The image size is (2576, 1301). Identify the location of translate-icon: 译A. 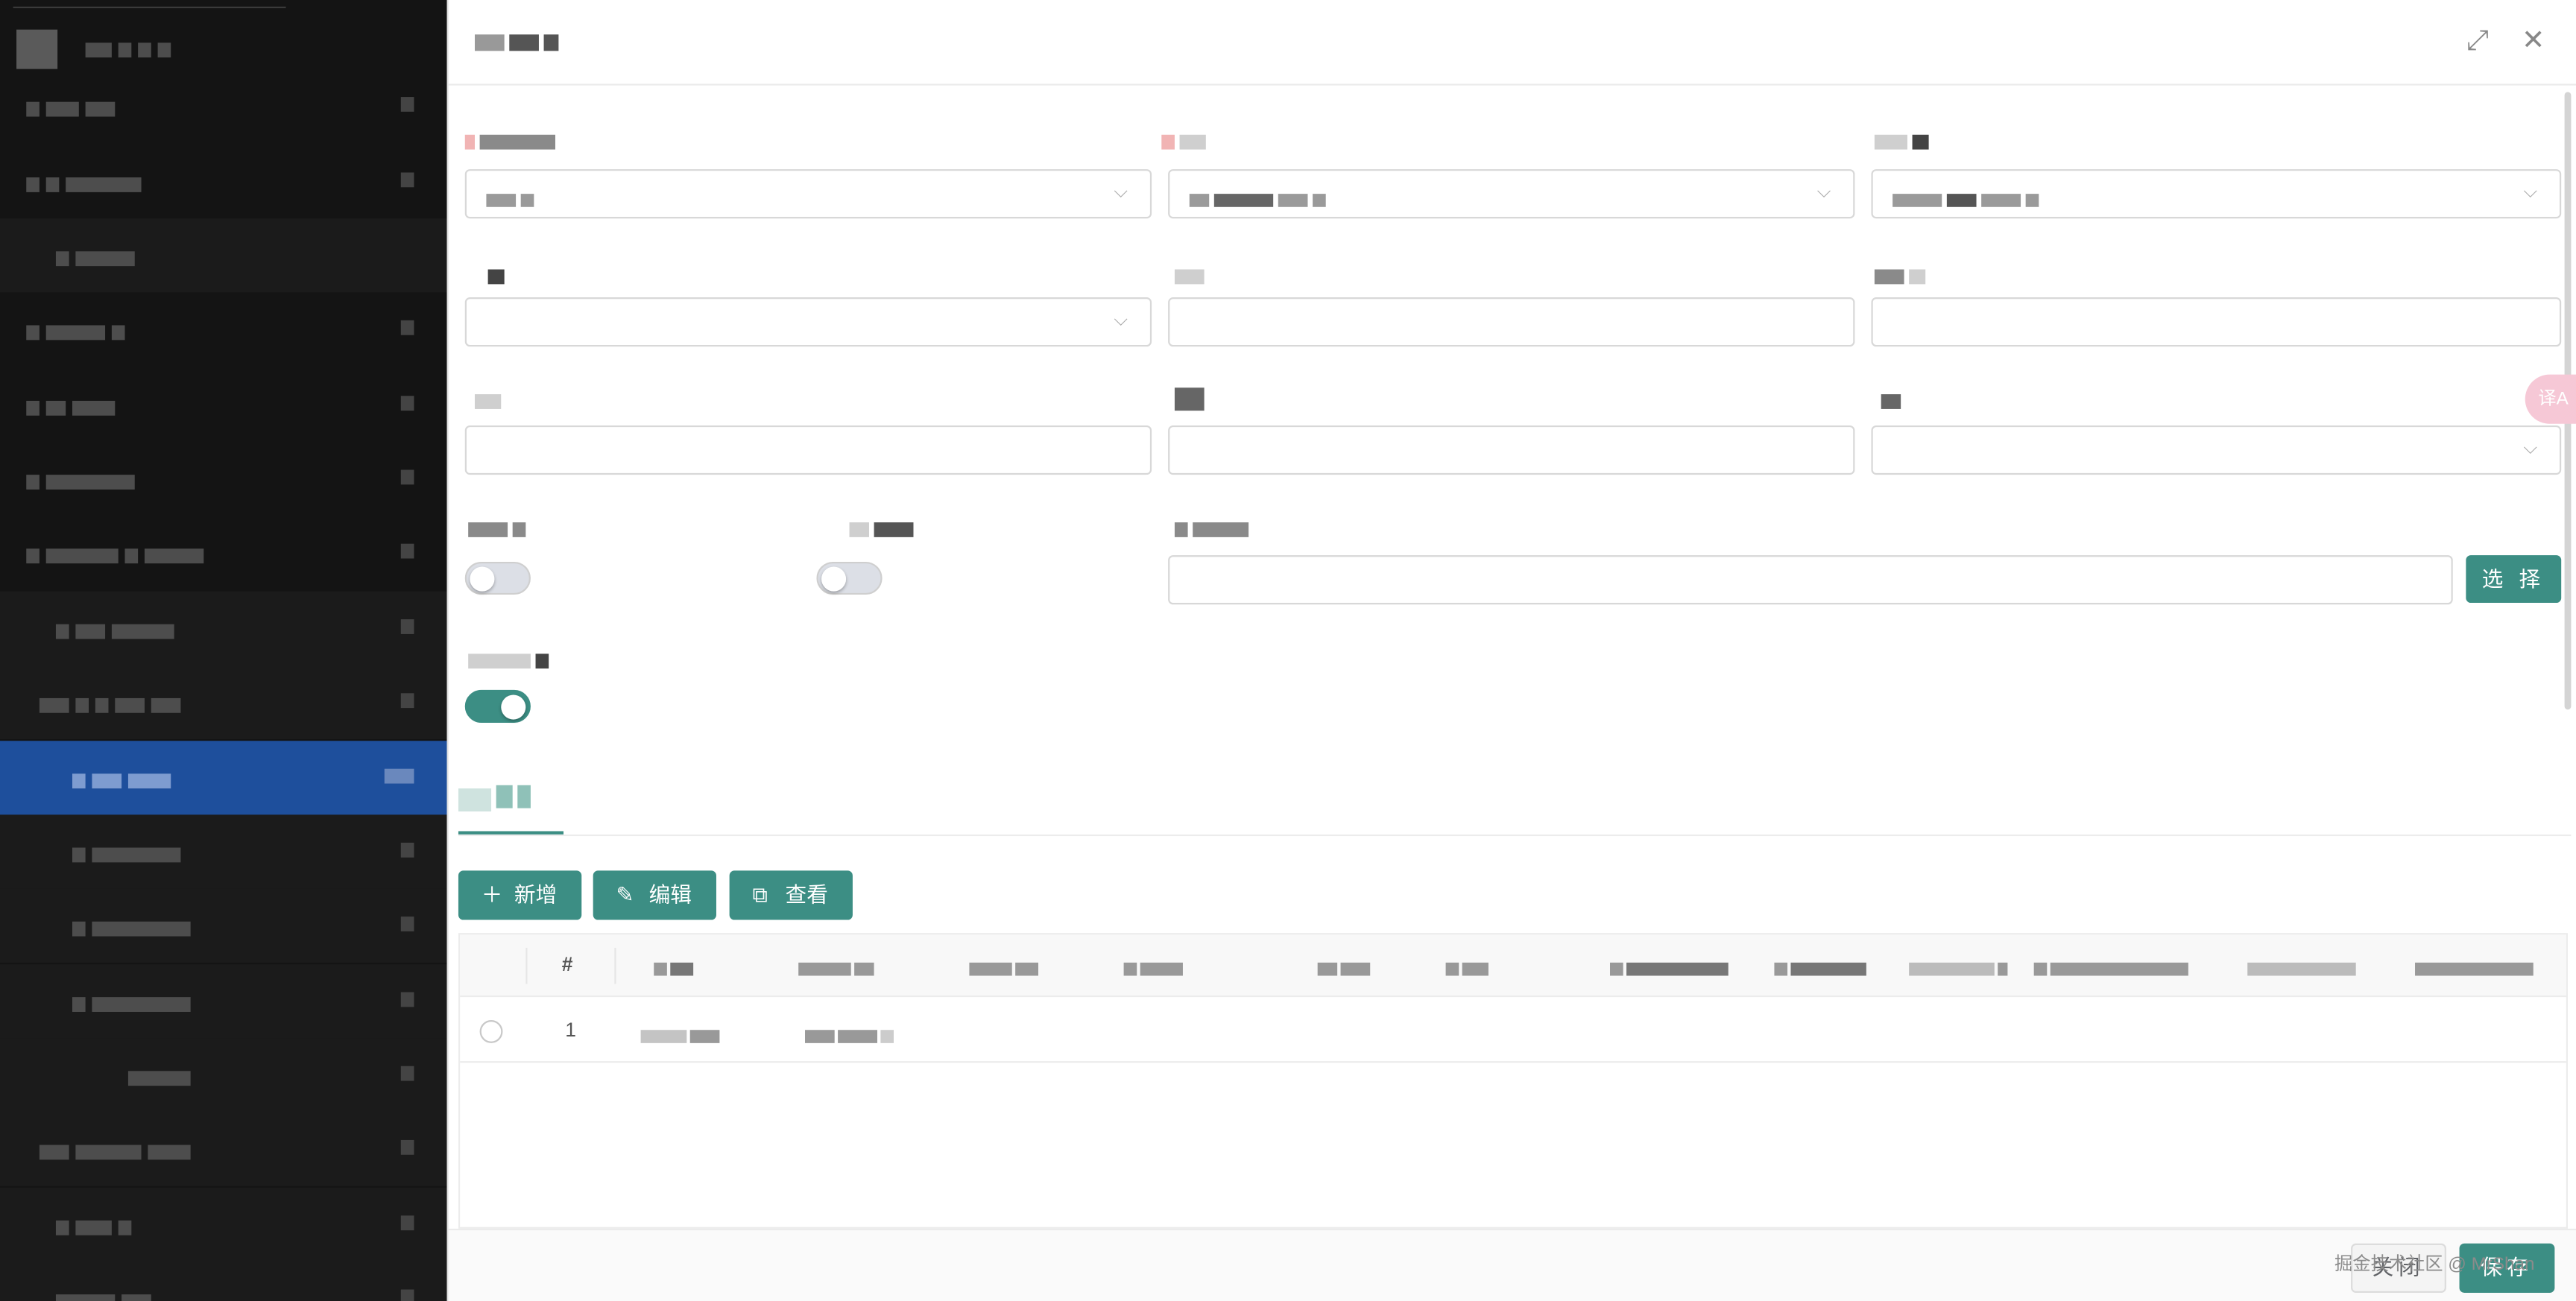
(2550, 399).